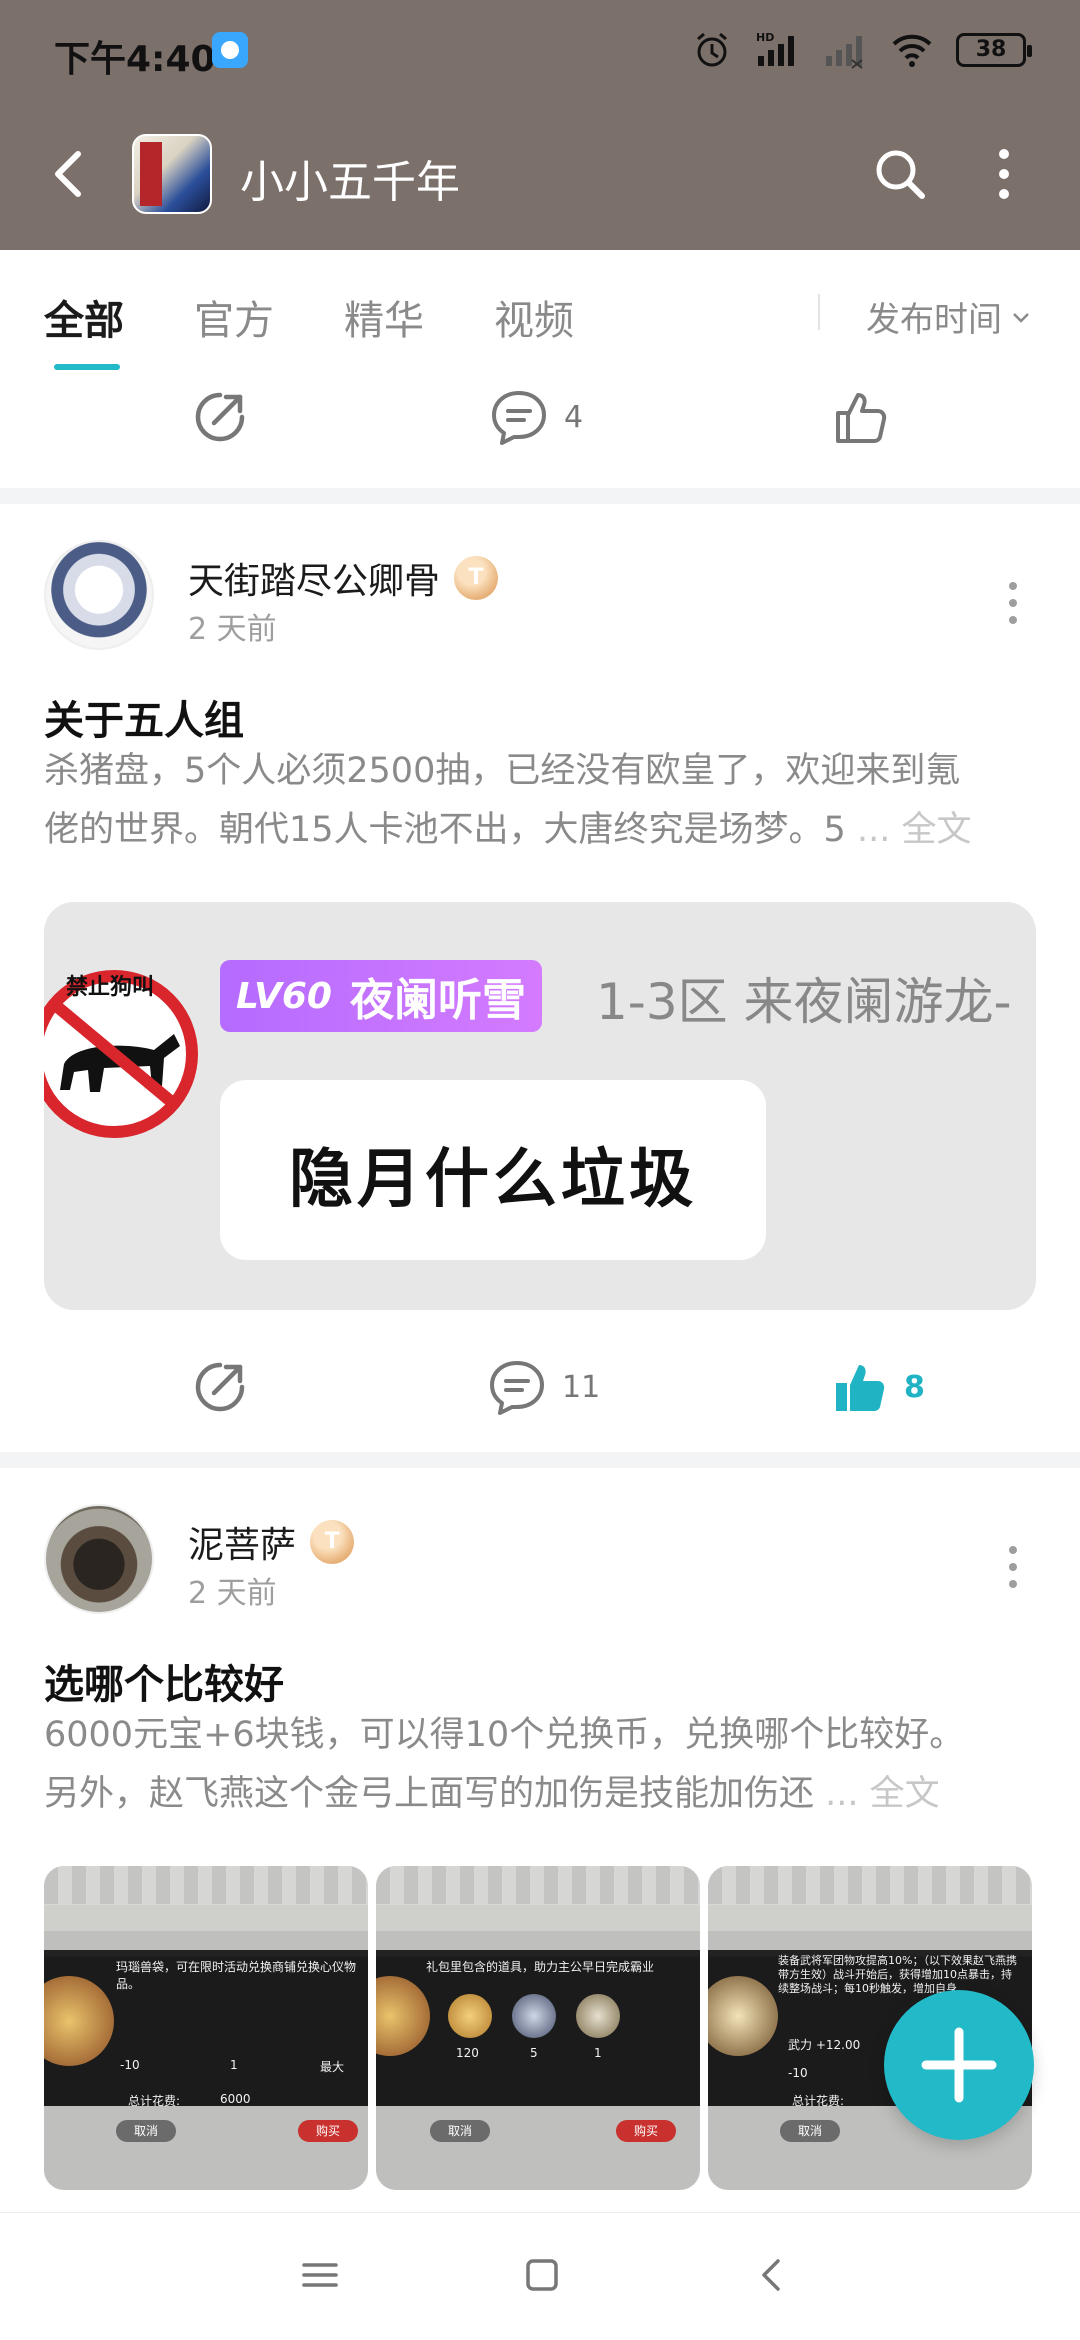  I want to click on item-stat: 武力 +12.00, so click(824, 2045).